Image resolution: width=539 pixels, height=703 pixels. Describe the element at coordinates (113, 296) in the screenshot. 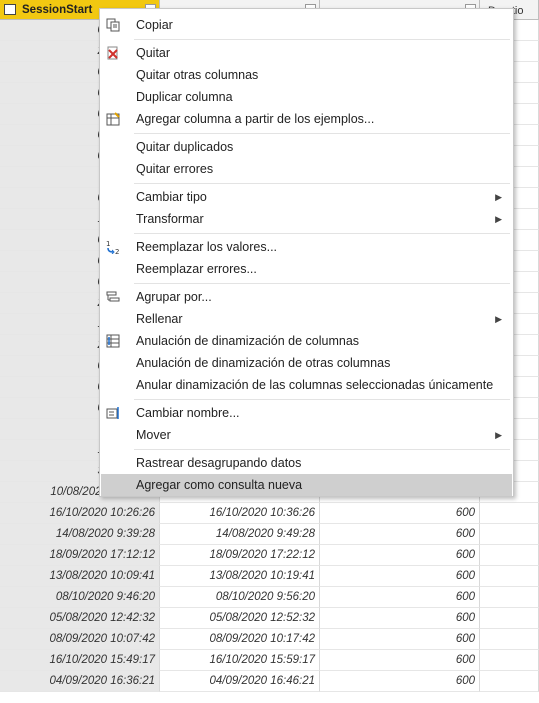

I see `group-by-icon` at that location.